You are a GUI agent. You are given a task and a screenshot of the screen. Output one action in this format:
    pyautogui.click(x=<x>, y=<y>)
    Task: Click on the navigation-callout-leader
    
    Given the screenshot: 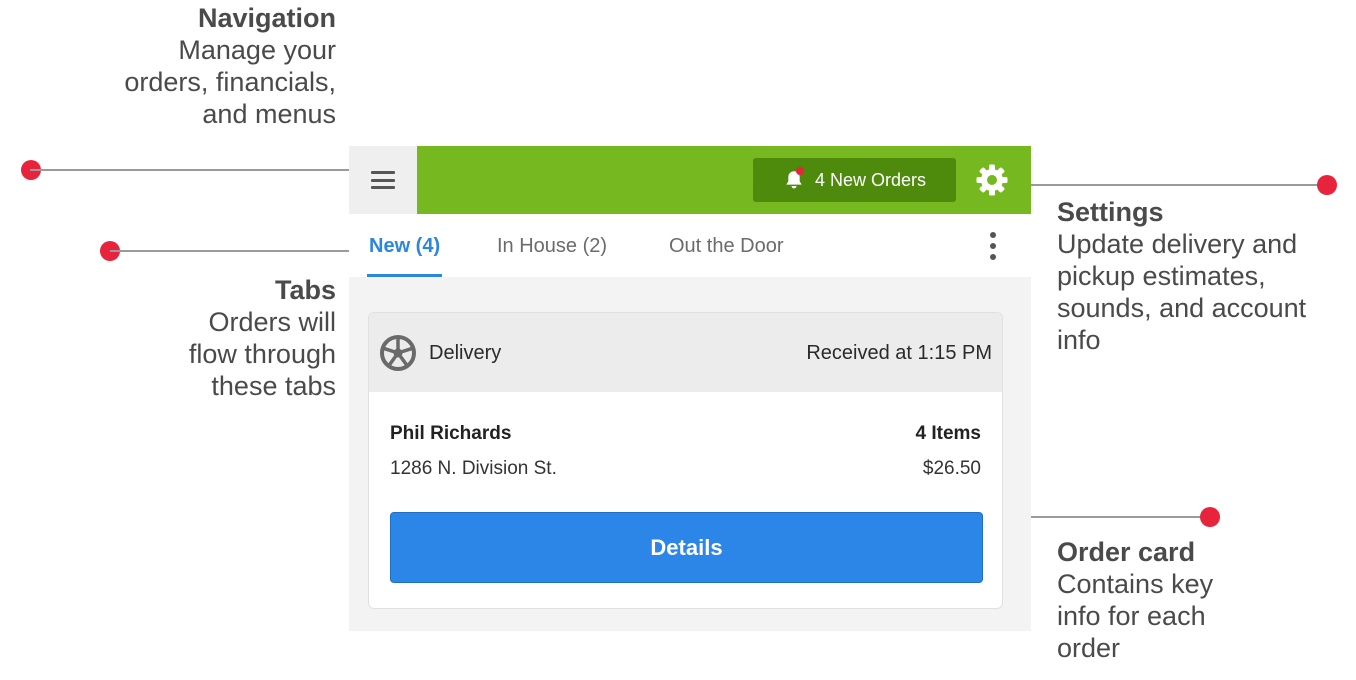 What is the action you would take?
    pyautogui.click(x=189, y=170)
    